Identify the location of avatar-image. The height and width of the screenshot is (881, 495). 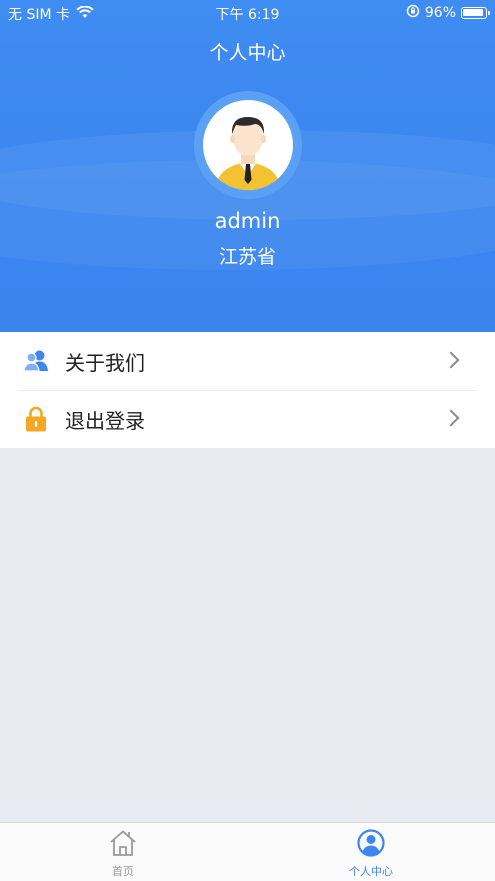
(248, 145).